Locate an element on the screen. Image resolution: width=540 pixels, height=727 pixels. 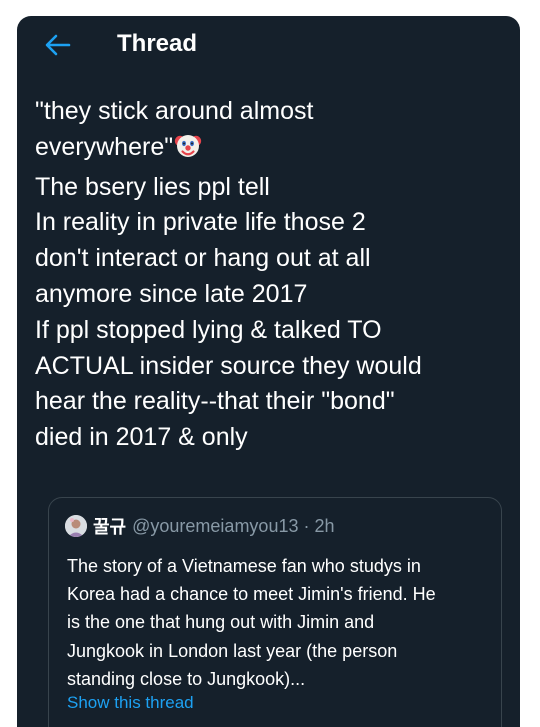
page-title: Thread is located at coordinates (157, 43).